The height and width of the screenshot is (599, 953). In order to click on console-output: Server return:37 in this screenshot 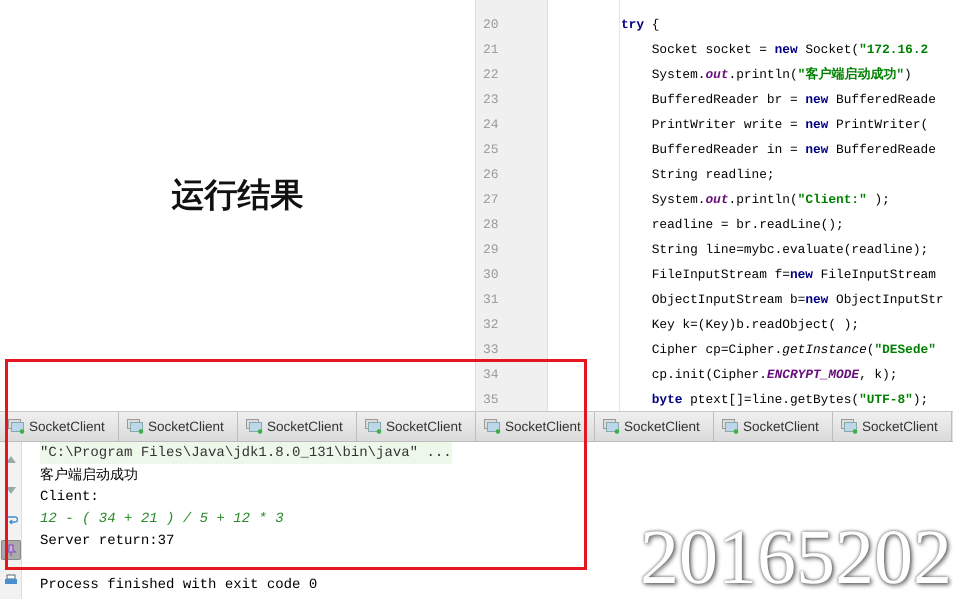, I will do `click(107, 541)`.